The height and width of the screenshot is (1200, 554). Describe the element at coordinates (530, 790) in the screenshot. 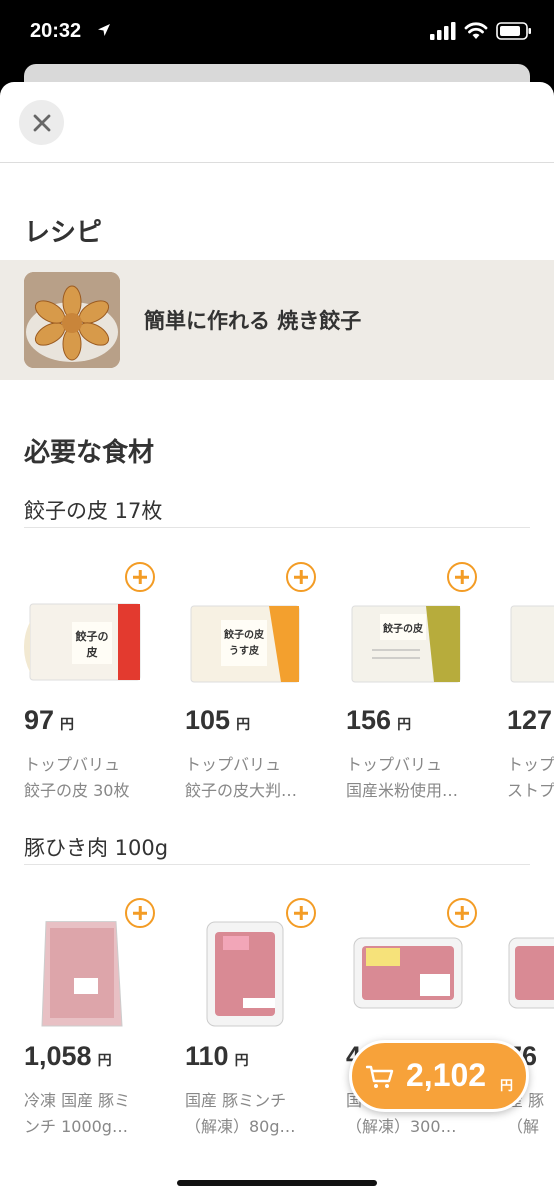

I see `product-title: ストプ` at that location.